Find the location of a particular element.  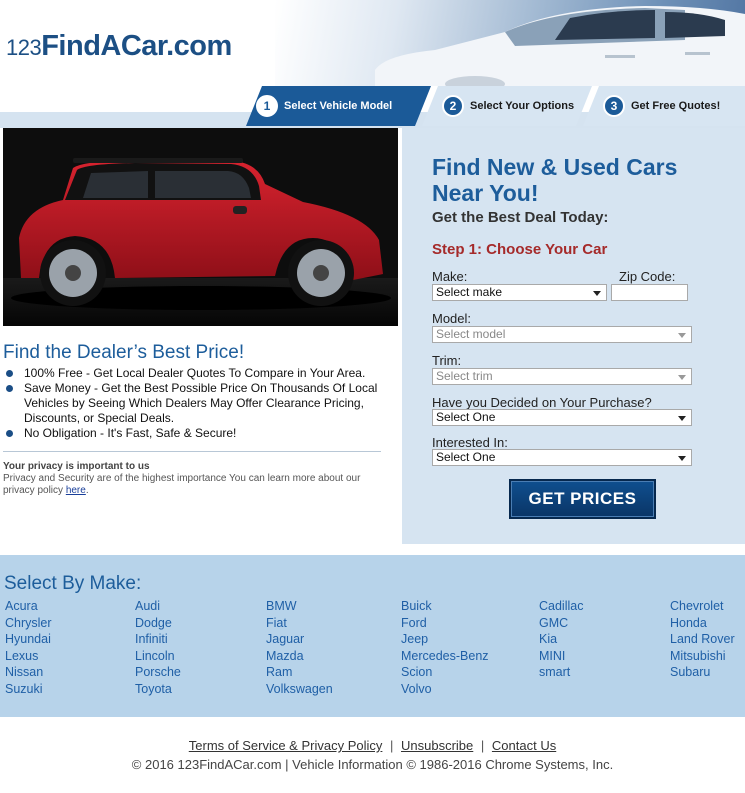

make-column: Cadillac GMC Kia MINI smart is located at coordinates (561, 639).